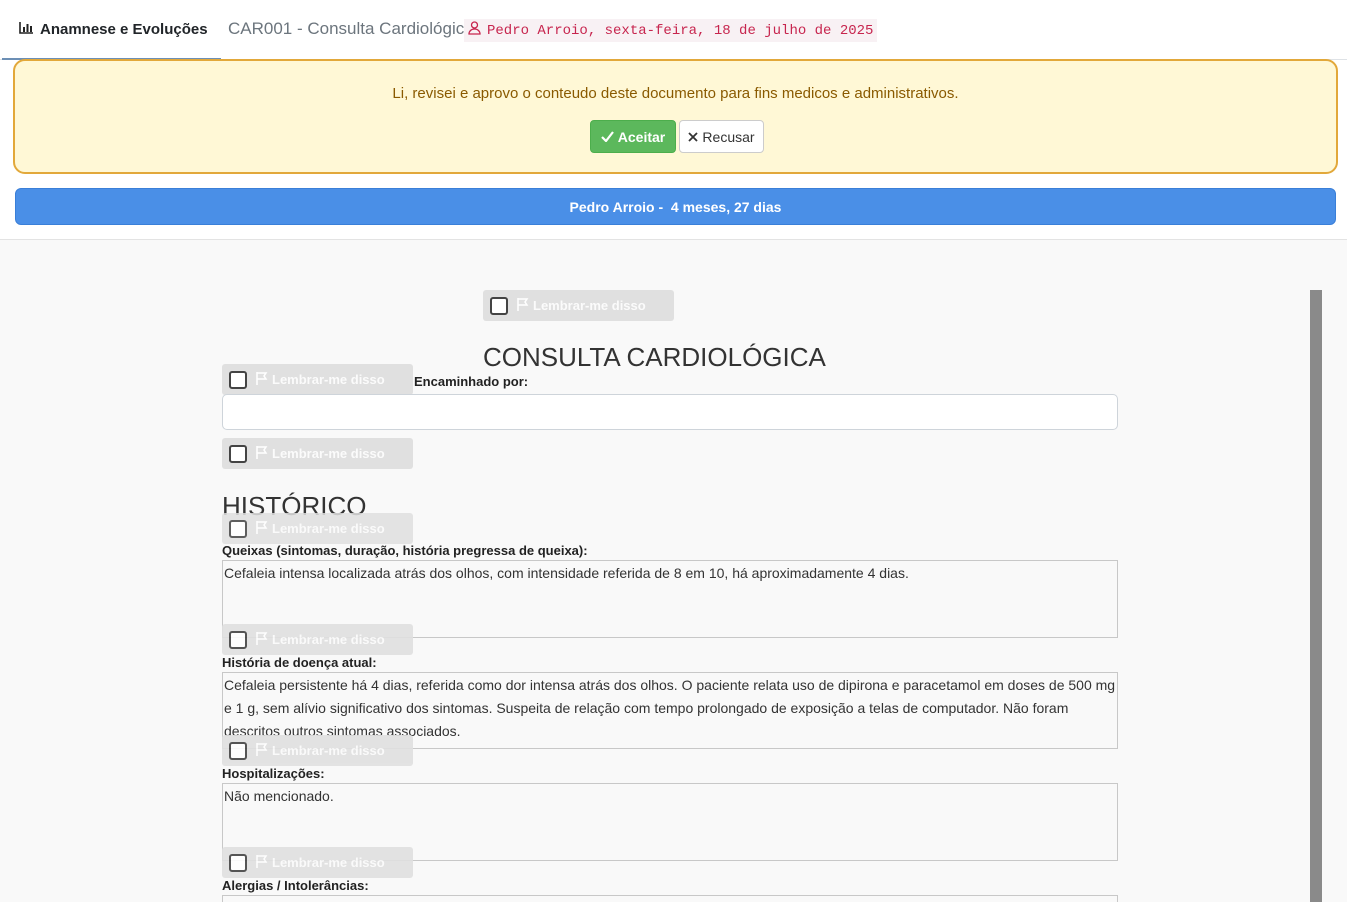 The width and height of the screenshot is (1347, 902). What do you see at coordinates (609, 137) in the screenshot?
I see `check-icon` at bounding box center [609, 137].